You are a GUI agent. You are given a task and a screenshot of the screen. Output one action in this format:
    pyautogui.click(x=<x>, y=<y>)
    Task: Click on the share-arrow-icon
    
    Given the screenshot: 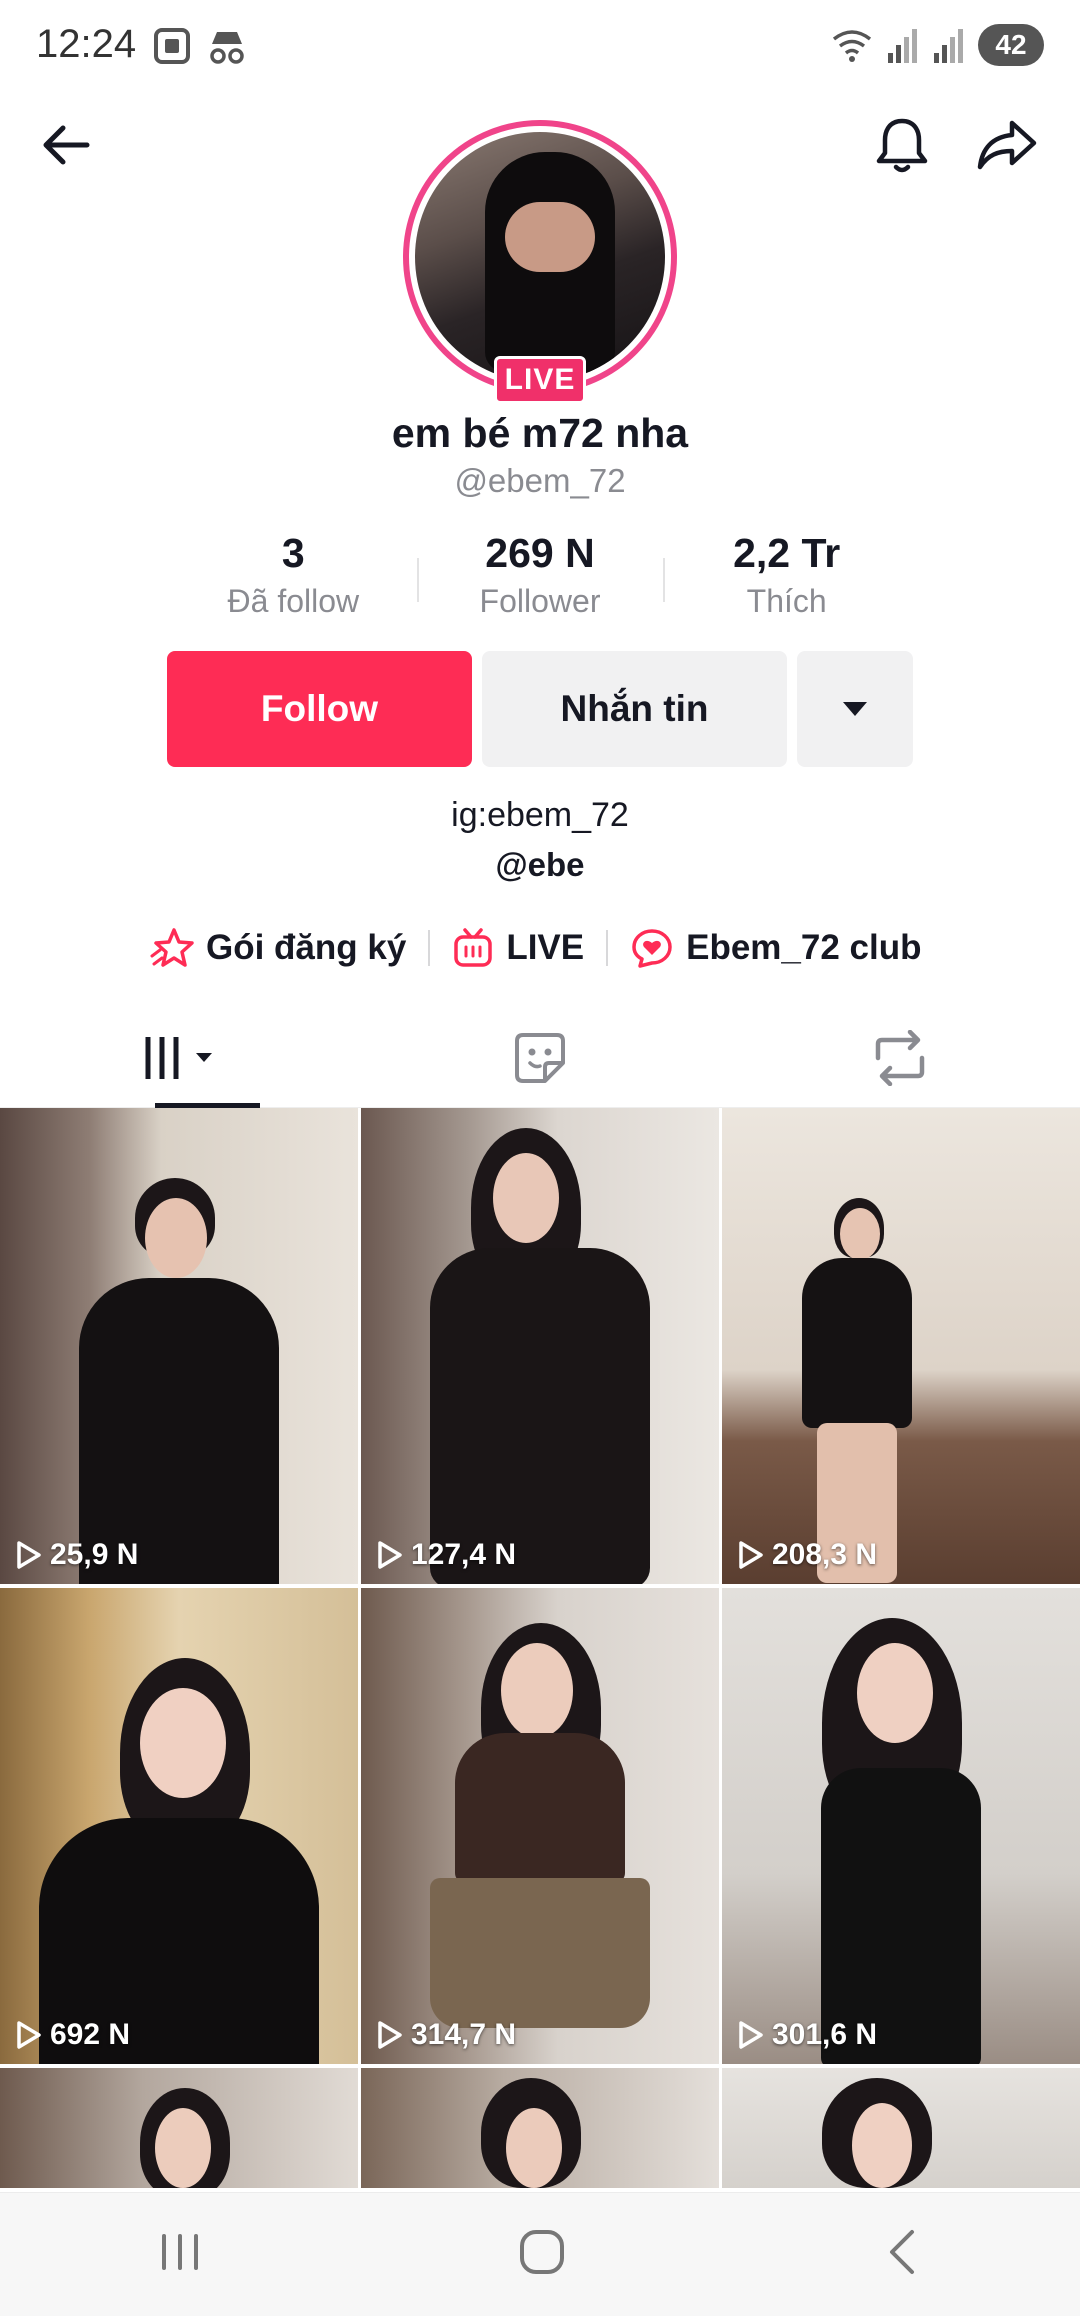 What is the action you would take?
    pyautogui.click(x=1007, y=145)
    